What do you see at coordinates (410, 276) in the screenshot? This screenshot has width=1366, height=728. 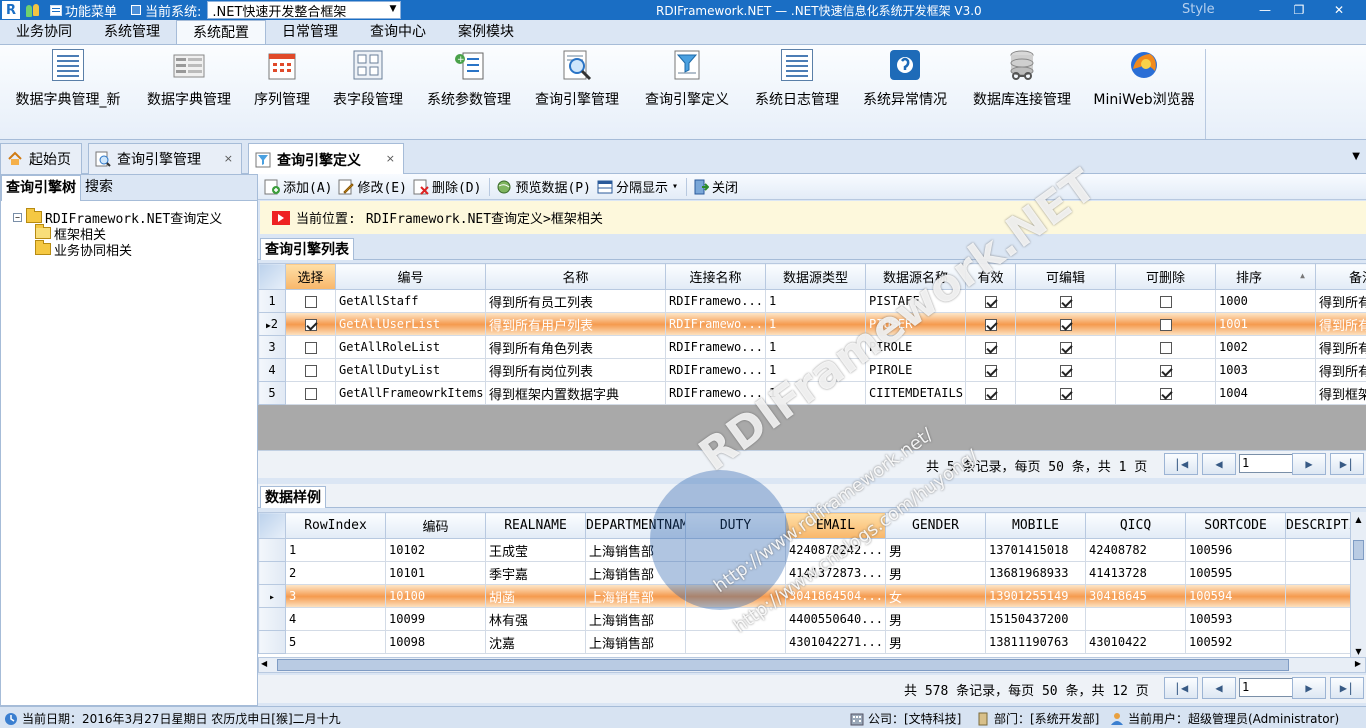 I see `column-header: 编号` at bounding box center [410, 276].